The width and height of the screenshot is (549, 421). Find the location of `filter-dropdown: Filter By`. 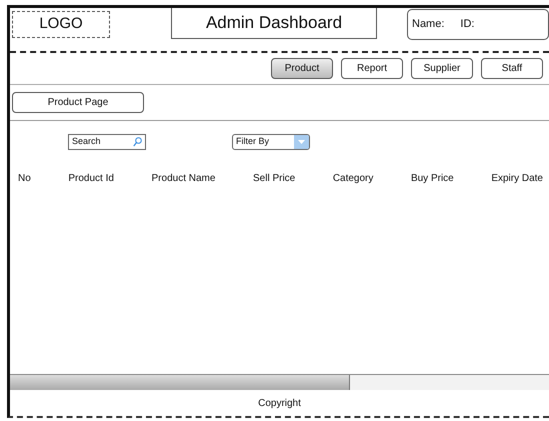

filter-dropdown: Filter By is located at coordinates (271, 142).